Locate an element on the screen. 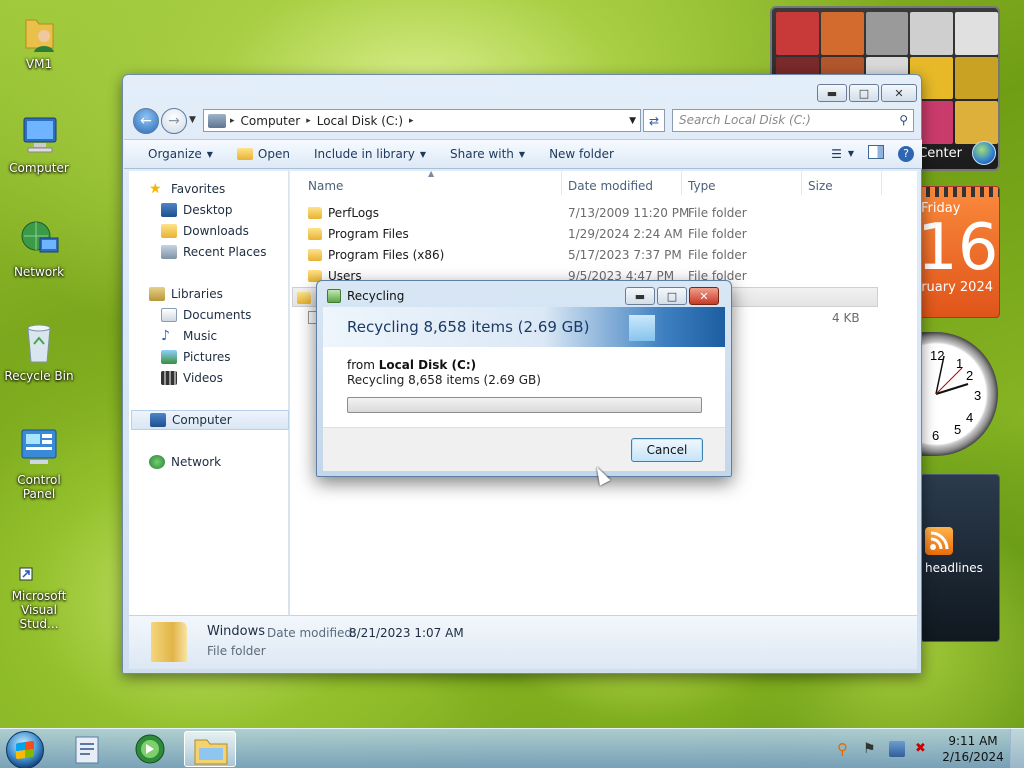  taskbar-app-media-center is located at coordinates (150, 749).